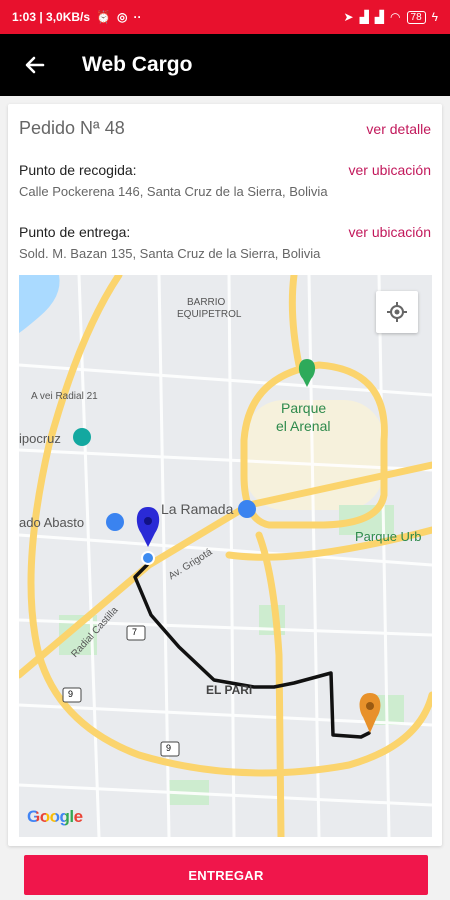  Describe the element at coordinates (64, 396) in the screenshot. I see `map-label-radial21: A vei Radial 21` at that location.